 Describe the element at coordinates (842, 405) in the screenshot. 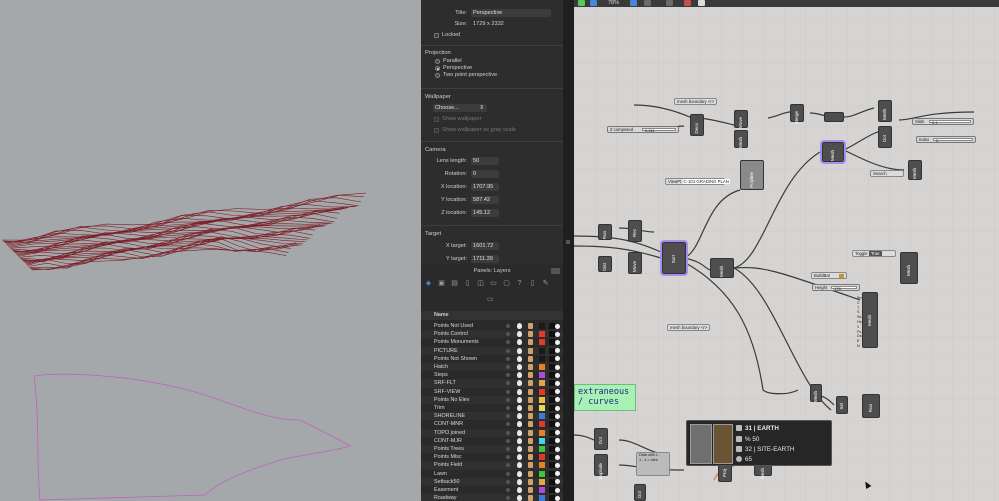

I see `component-sel: Sel` at that location.